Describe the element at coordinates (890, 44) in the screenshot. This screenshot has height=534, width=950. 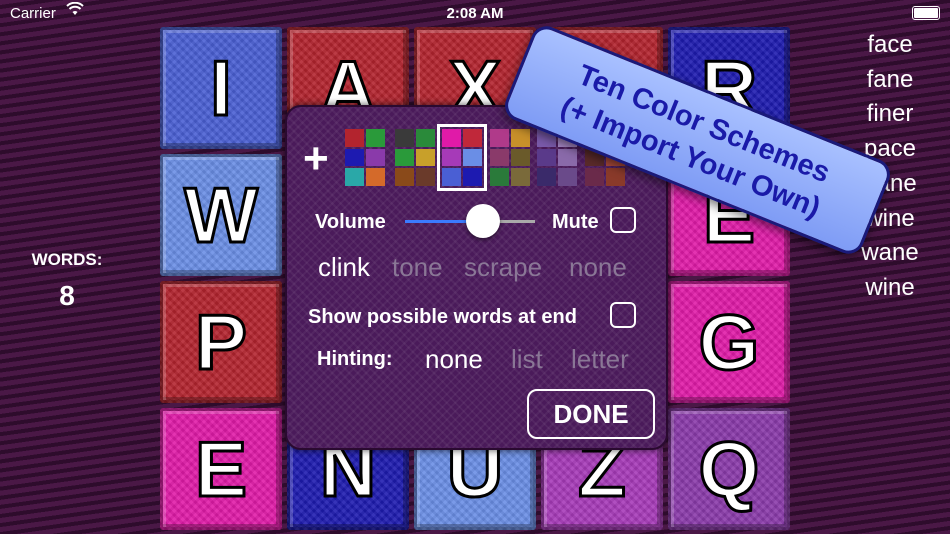
I see `found-word: face` at that location.